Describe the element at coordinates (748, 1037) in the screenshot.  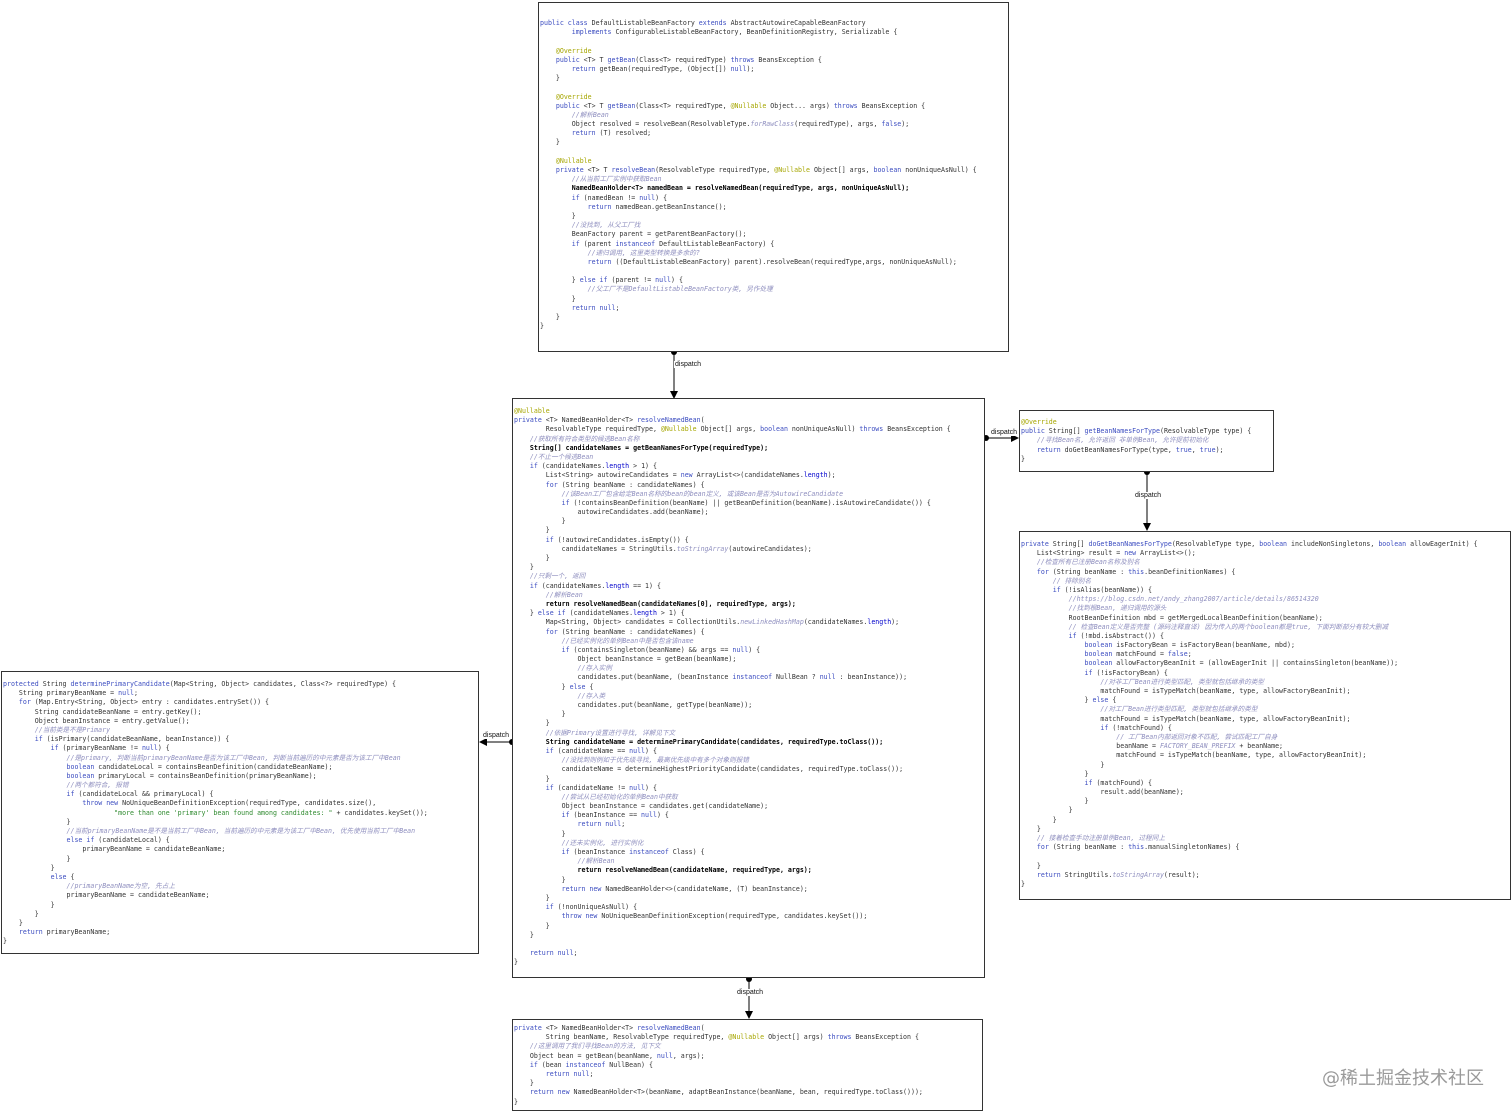
I see `code-token: @Nullable` at that location.